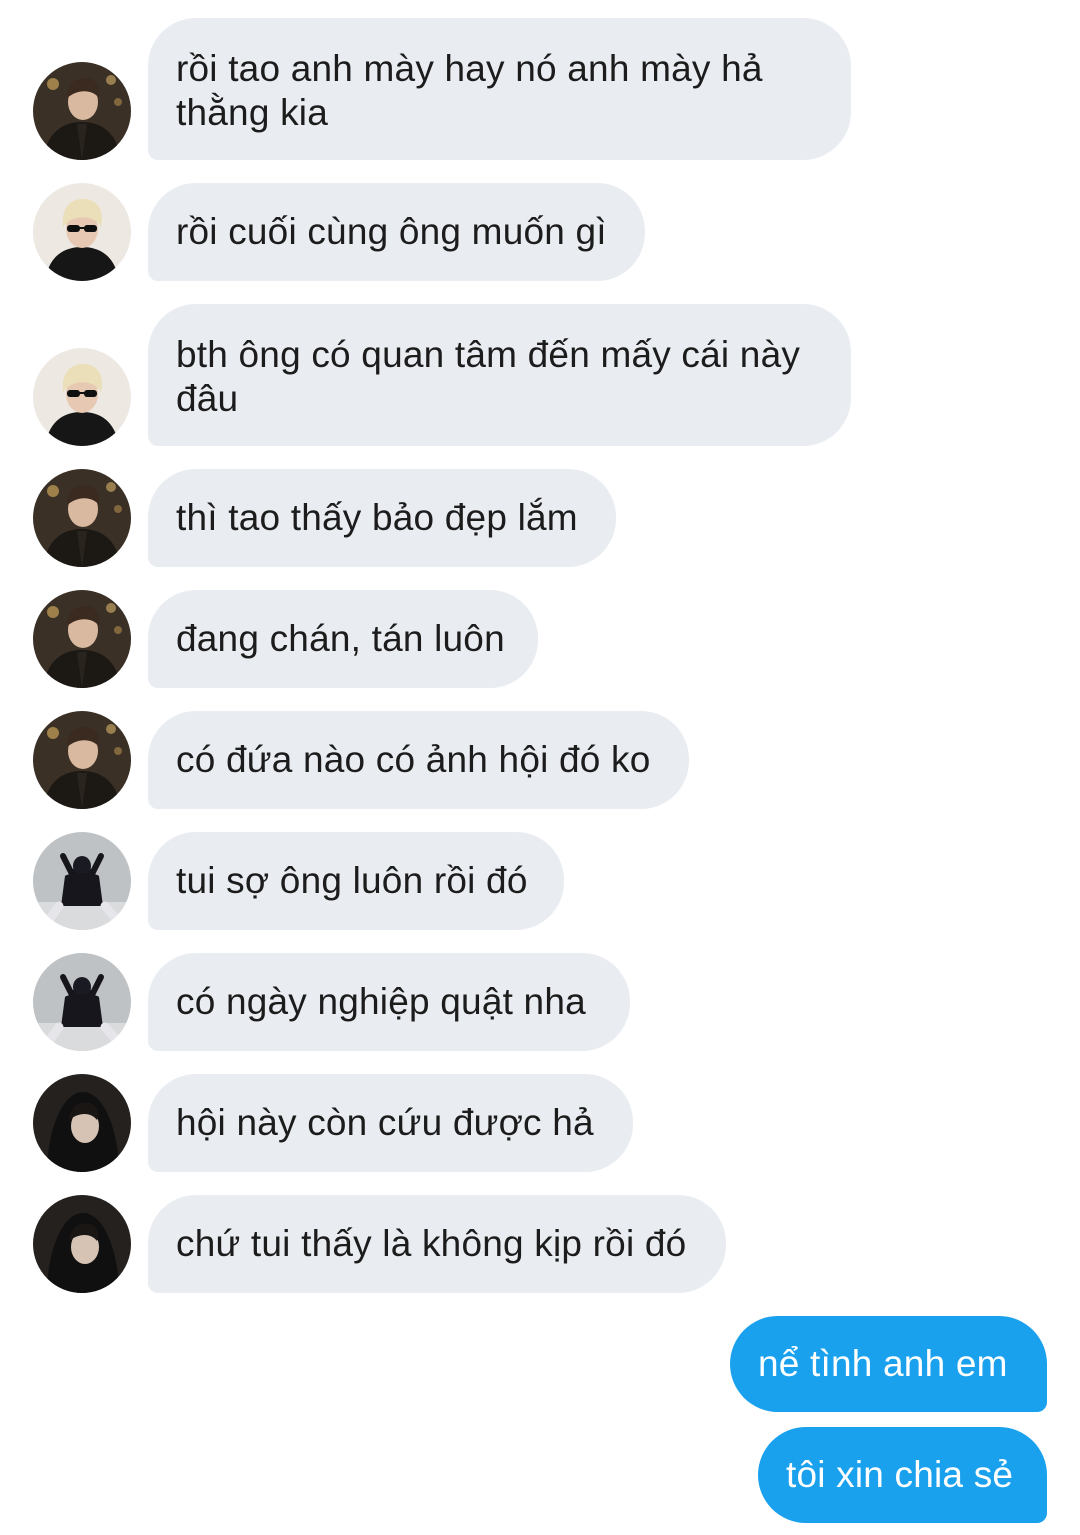  I want to click on message-text: có ngày nghiệp quật nha, so click(381, 1001).